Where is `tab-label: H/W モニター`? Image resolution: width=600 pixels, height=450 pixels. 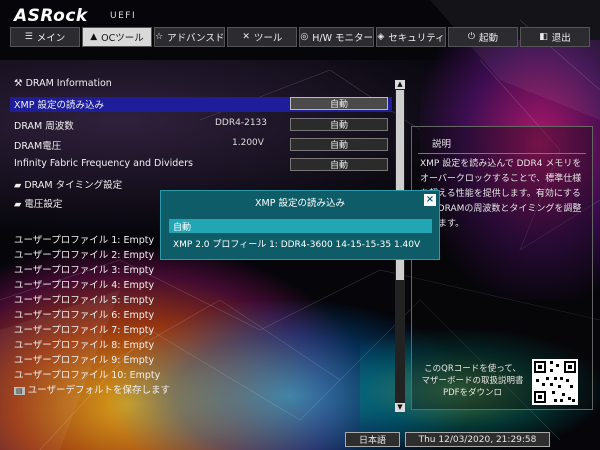
tab-label: H/W モニター is located at coordinates (342, 38).